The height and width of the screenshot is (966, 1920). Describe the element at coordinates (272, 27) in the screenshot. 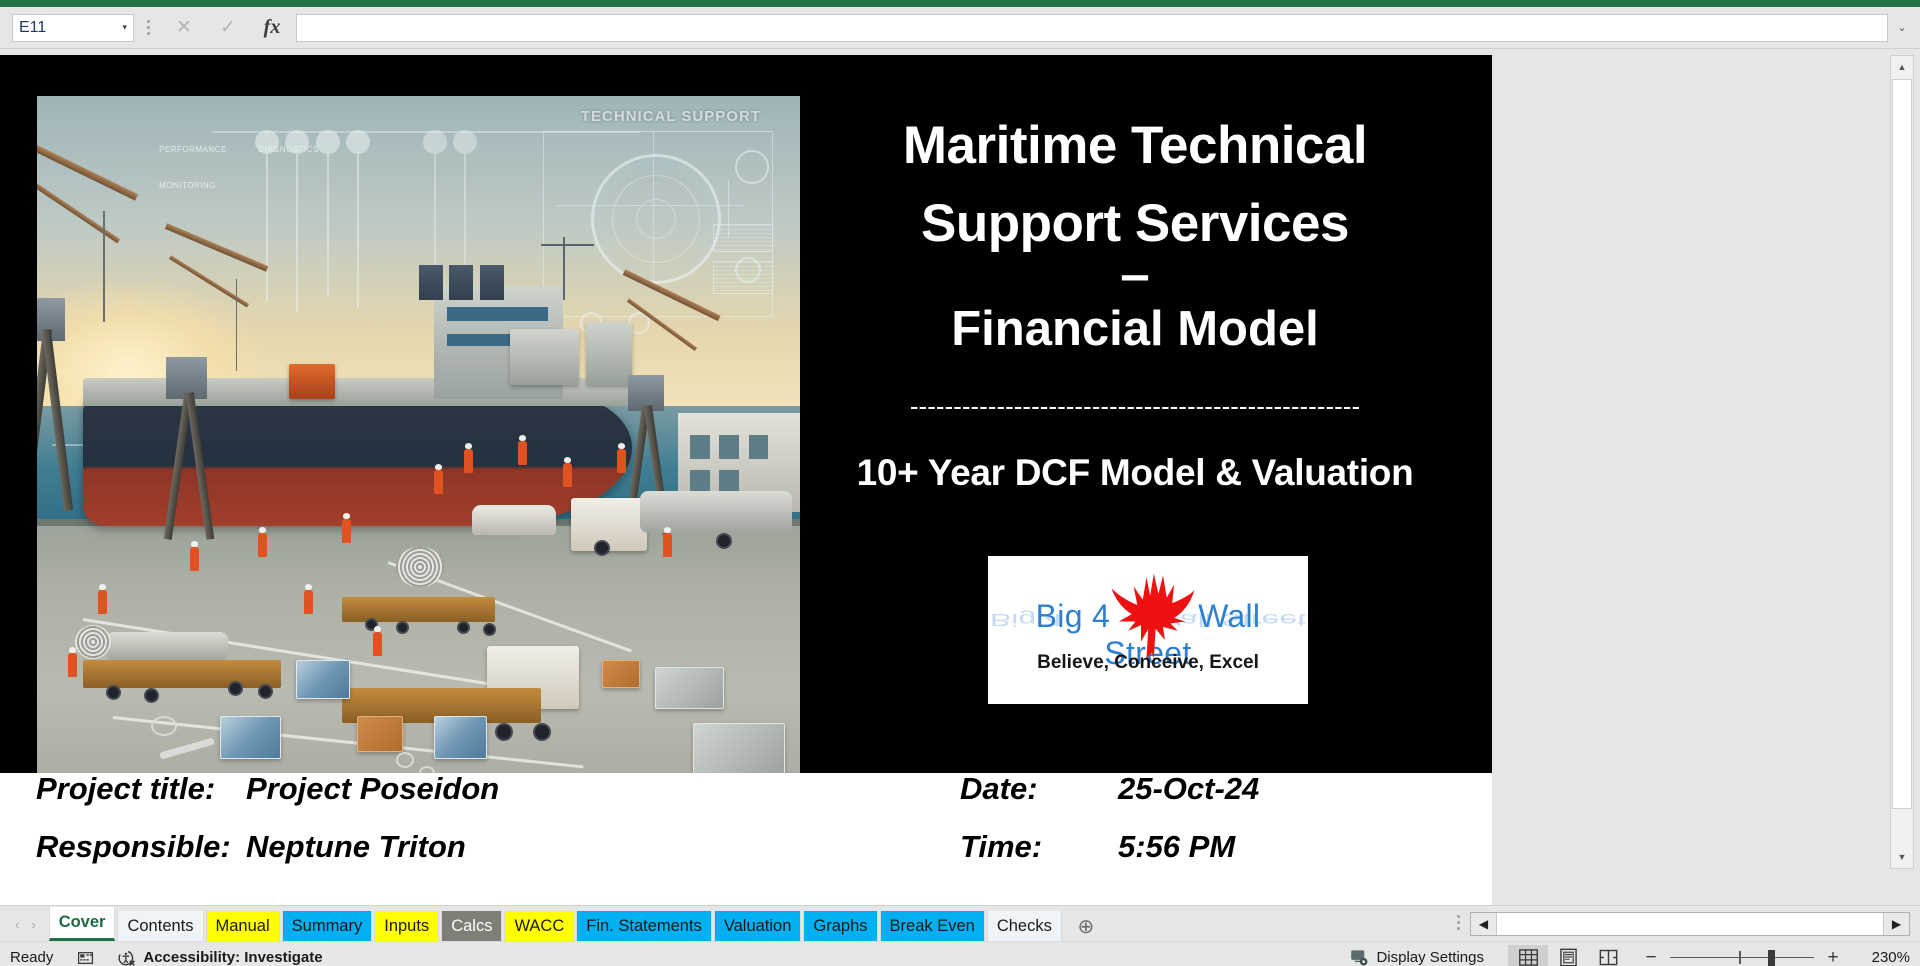

I see `insert-function-icon: fx` at that location.